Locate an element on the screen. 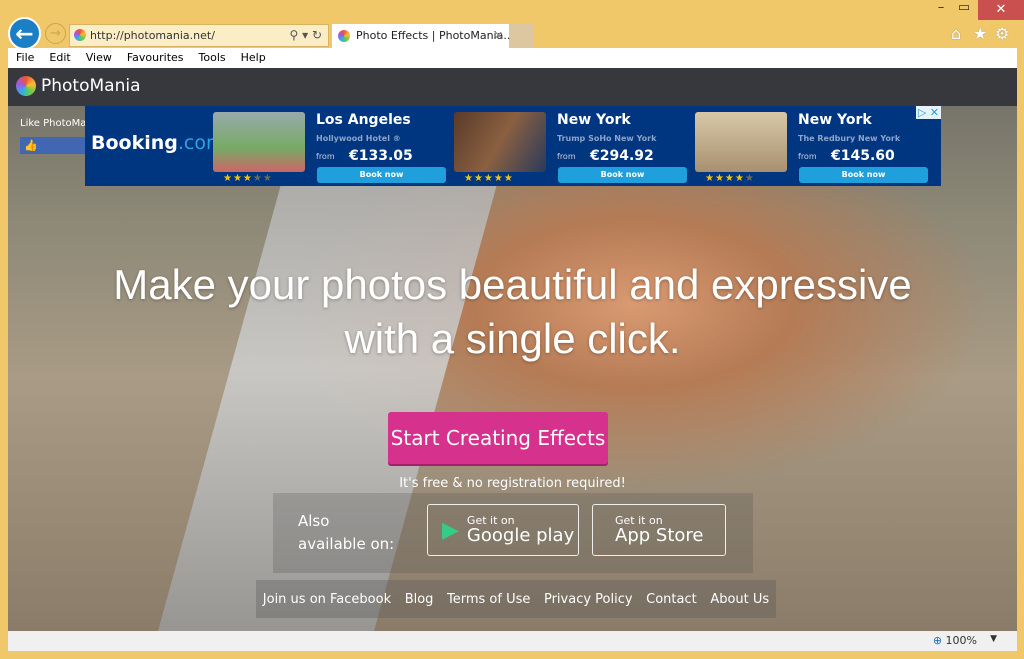 This screenshot has height=659, width=1024. photomania-logo: PhotoMania is located at coordinates (78, 86).